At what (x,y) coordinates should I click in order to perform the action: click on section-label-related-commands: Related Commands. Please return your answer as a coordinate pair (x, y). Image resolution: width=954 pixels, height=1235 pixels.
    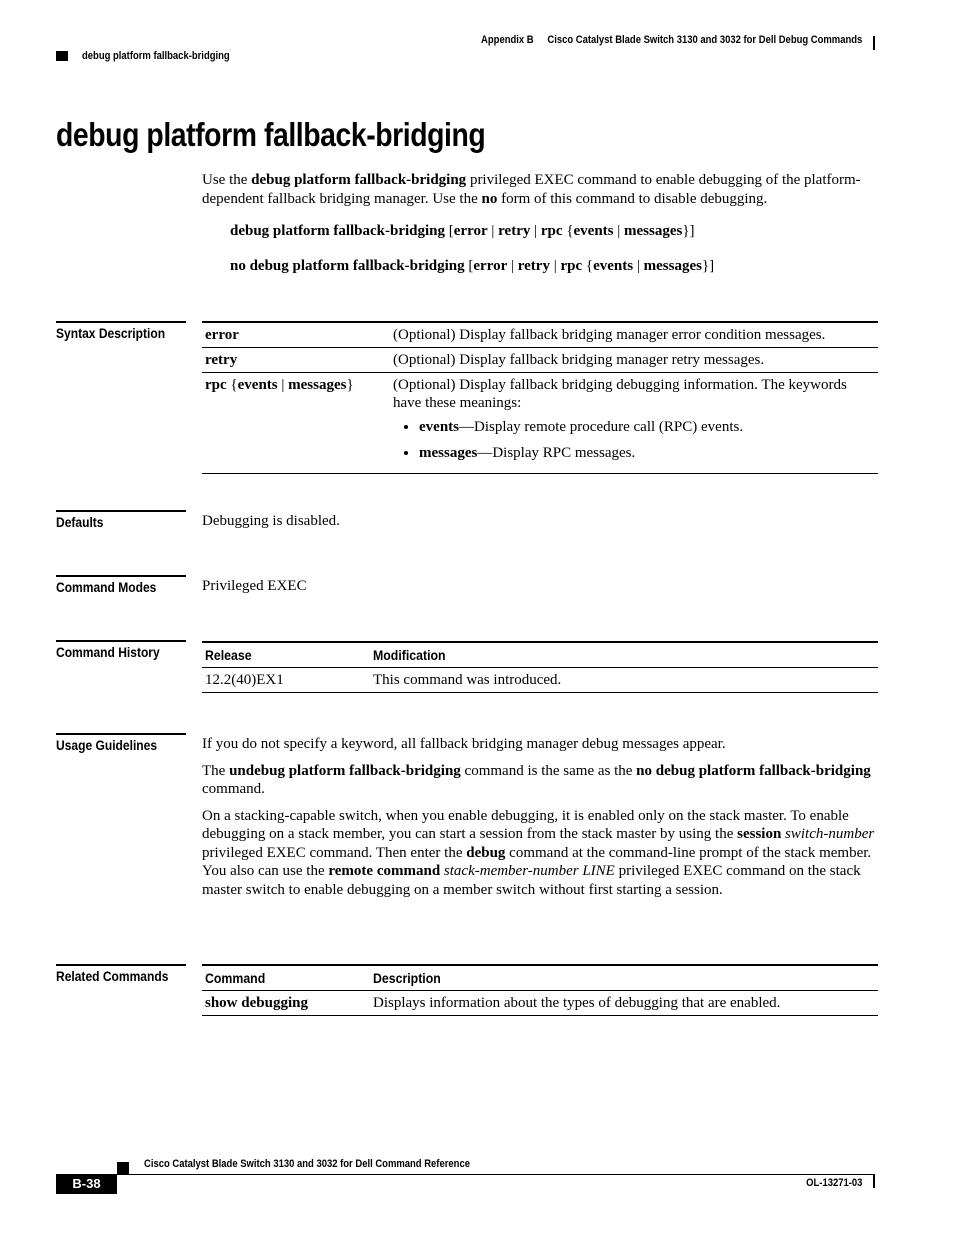
    Looking at the image, I should click on (121, 974).